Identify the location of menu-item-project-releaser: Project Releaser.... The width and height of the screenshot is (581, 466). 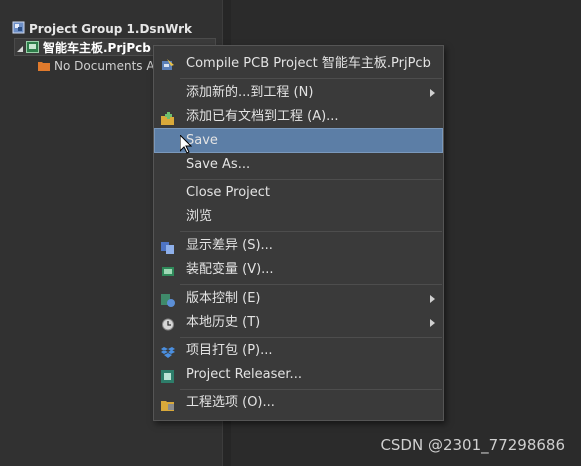
(298, 374).